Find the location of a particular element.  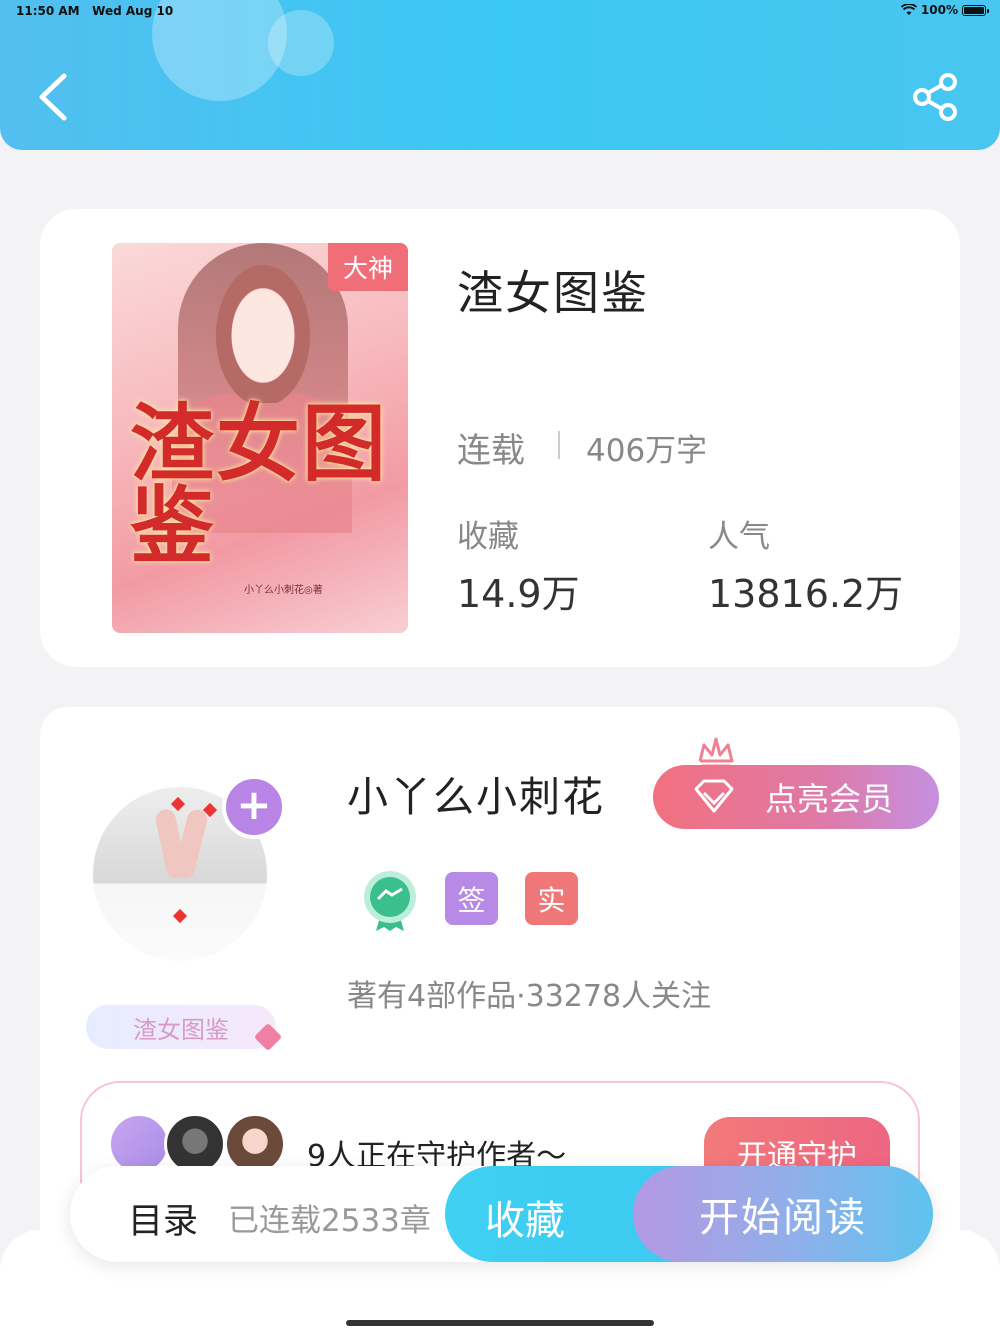

favorites-value: 14.9万 is located at coordinates (518, 594).